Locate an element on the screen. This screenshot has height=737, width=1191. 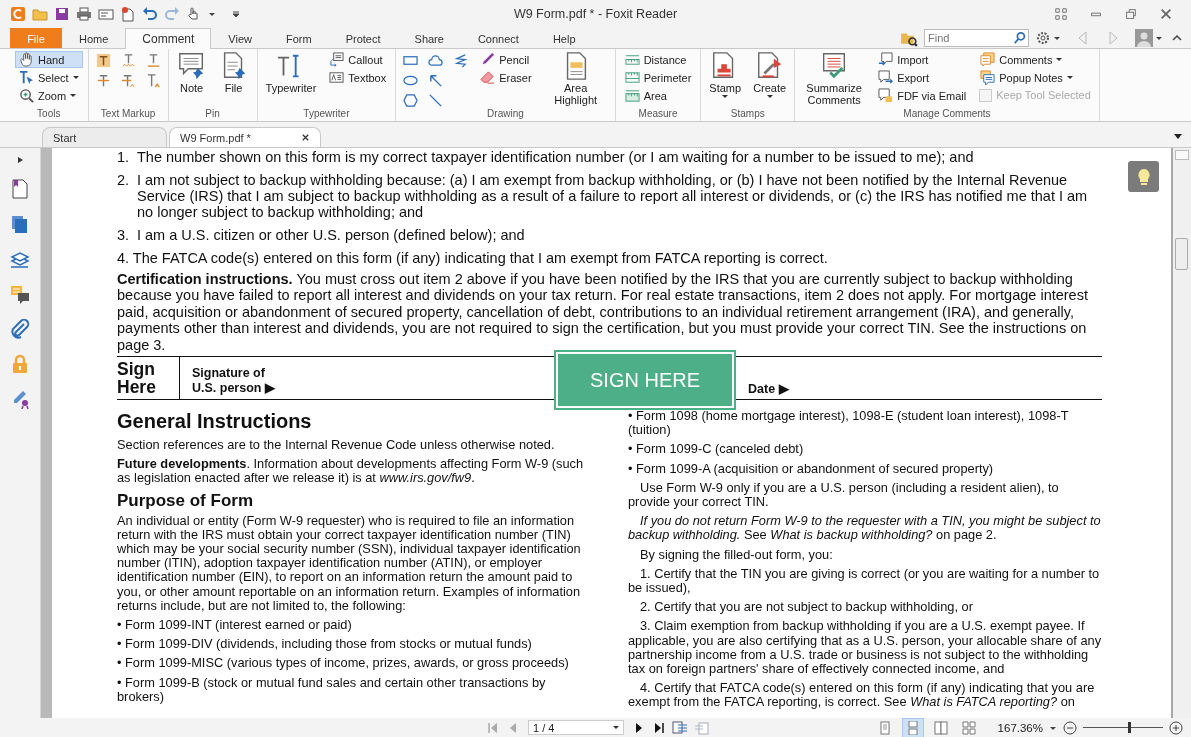
squiggly-underline-icon is located at coordinates (128, 60).